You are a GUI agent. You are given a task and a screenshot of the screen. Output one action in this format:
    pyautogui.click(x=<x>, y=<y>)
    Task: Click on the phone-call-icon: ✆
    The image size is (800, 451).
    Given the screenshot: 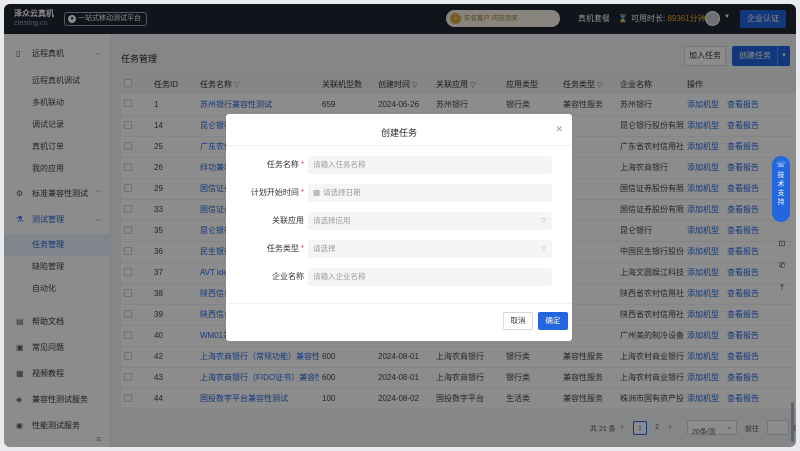 What is the action you would take?
    pyautogui.click(x=782, y=266)
    